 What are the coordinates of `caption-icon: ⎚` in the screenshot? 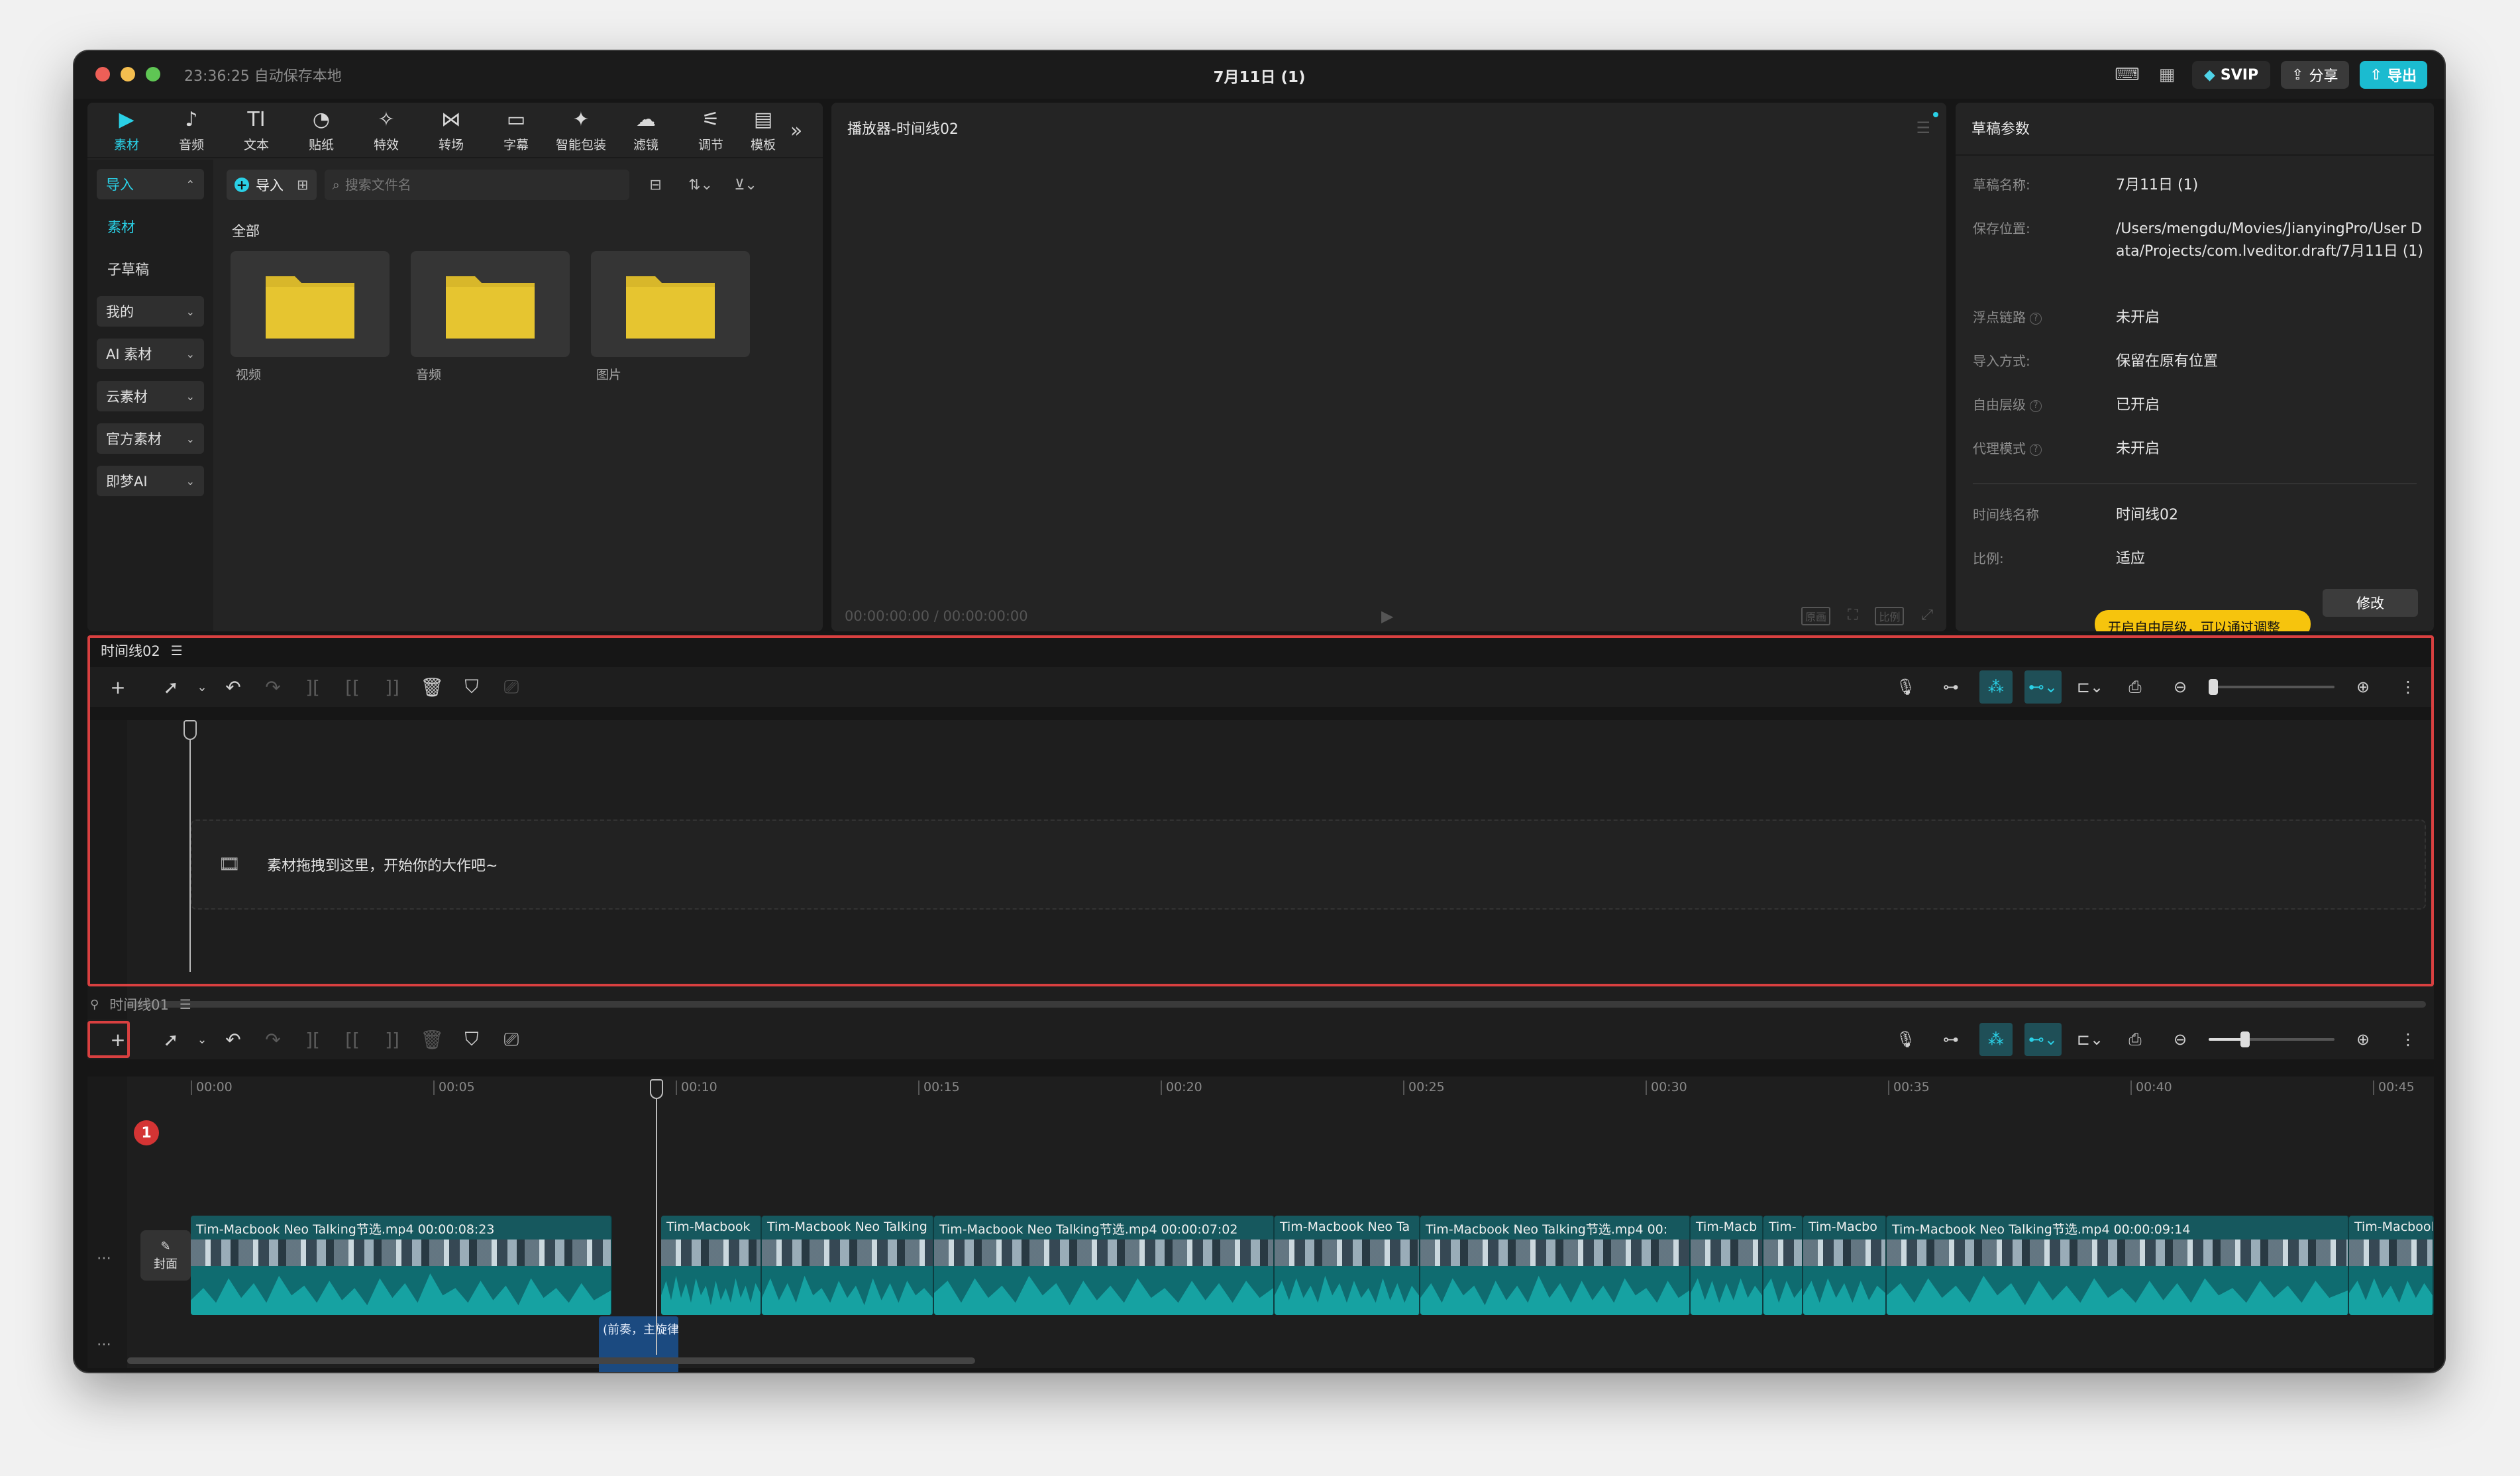 It's located at (511, 1040).